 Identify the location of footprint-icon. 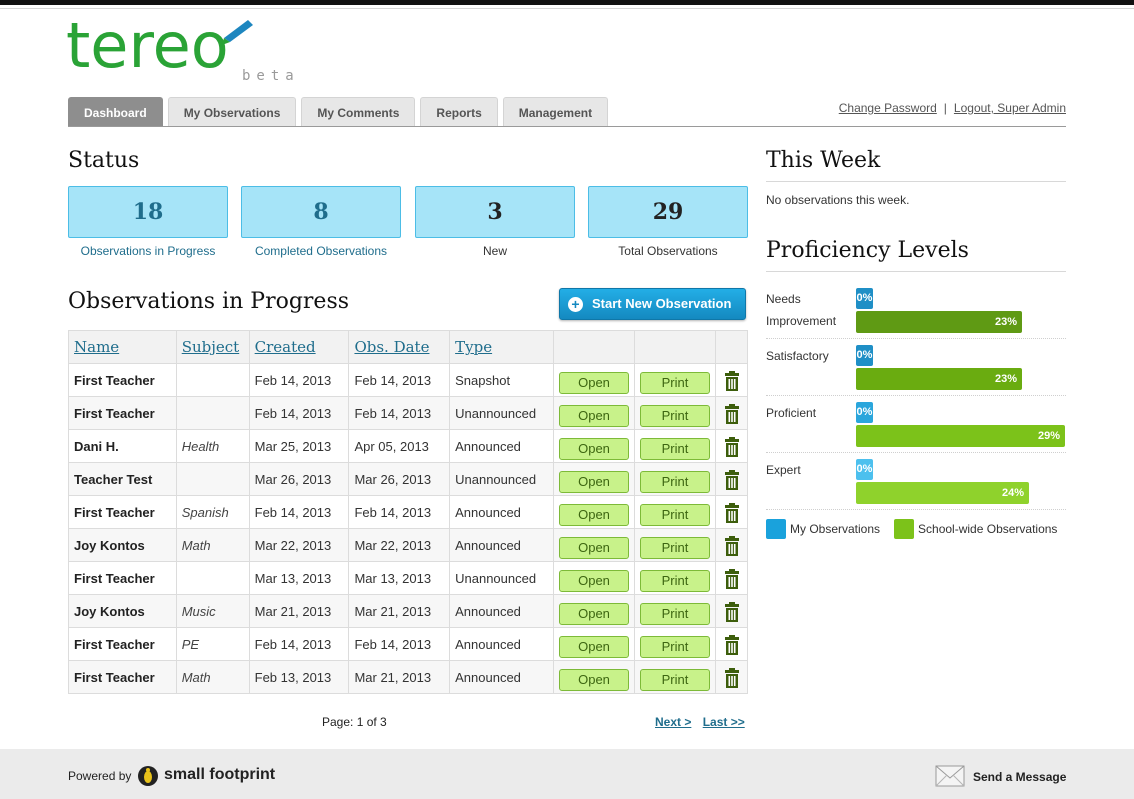
(148, 776).